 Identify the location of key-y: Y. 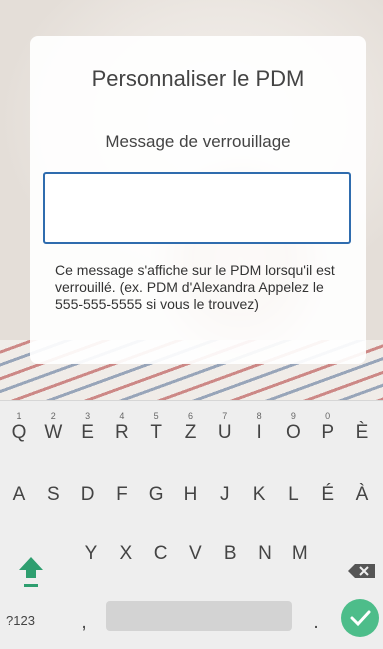
(91, 554).